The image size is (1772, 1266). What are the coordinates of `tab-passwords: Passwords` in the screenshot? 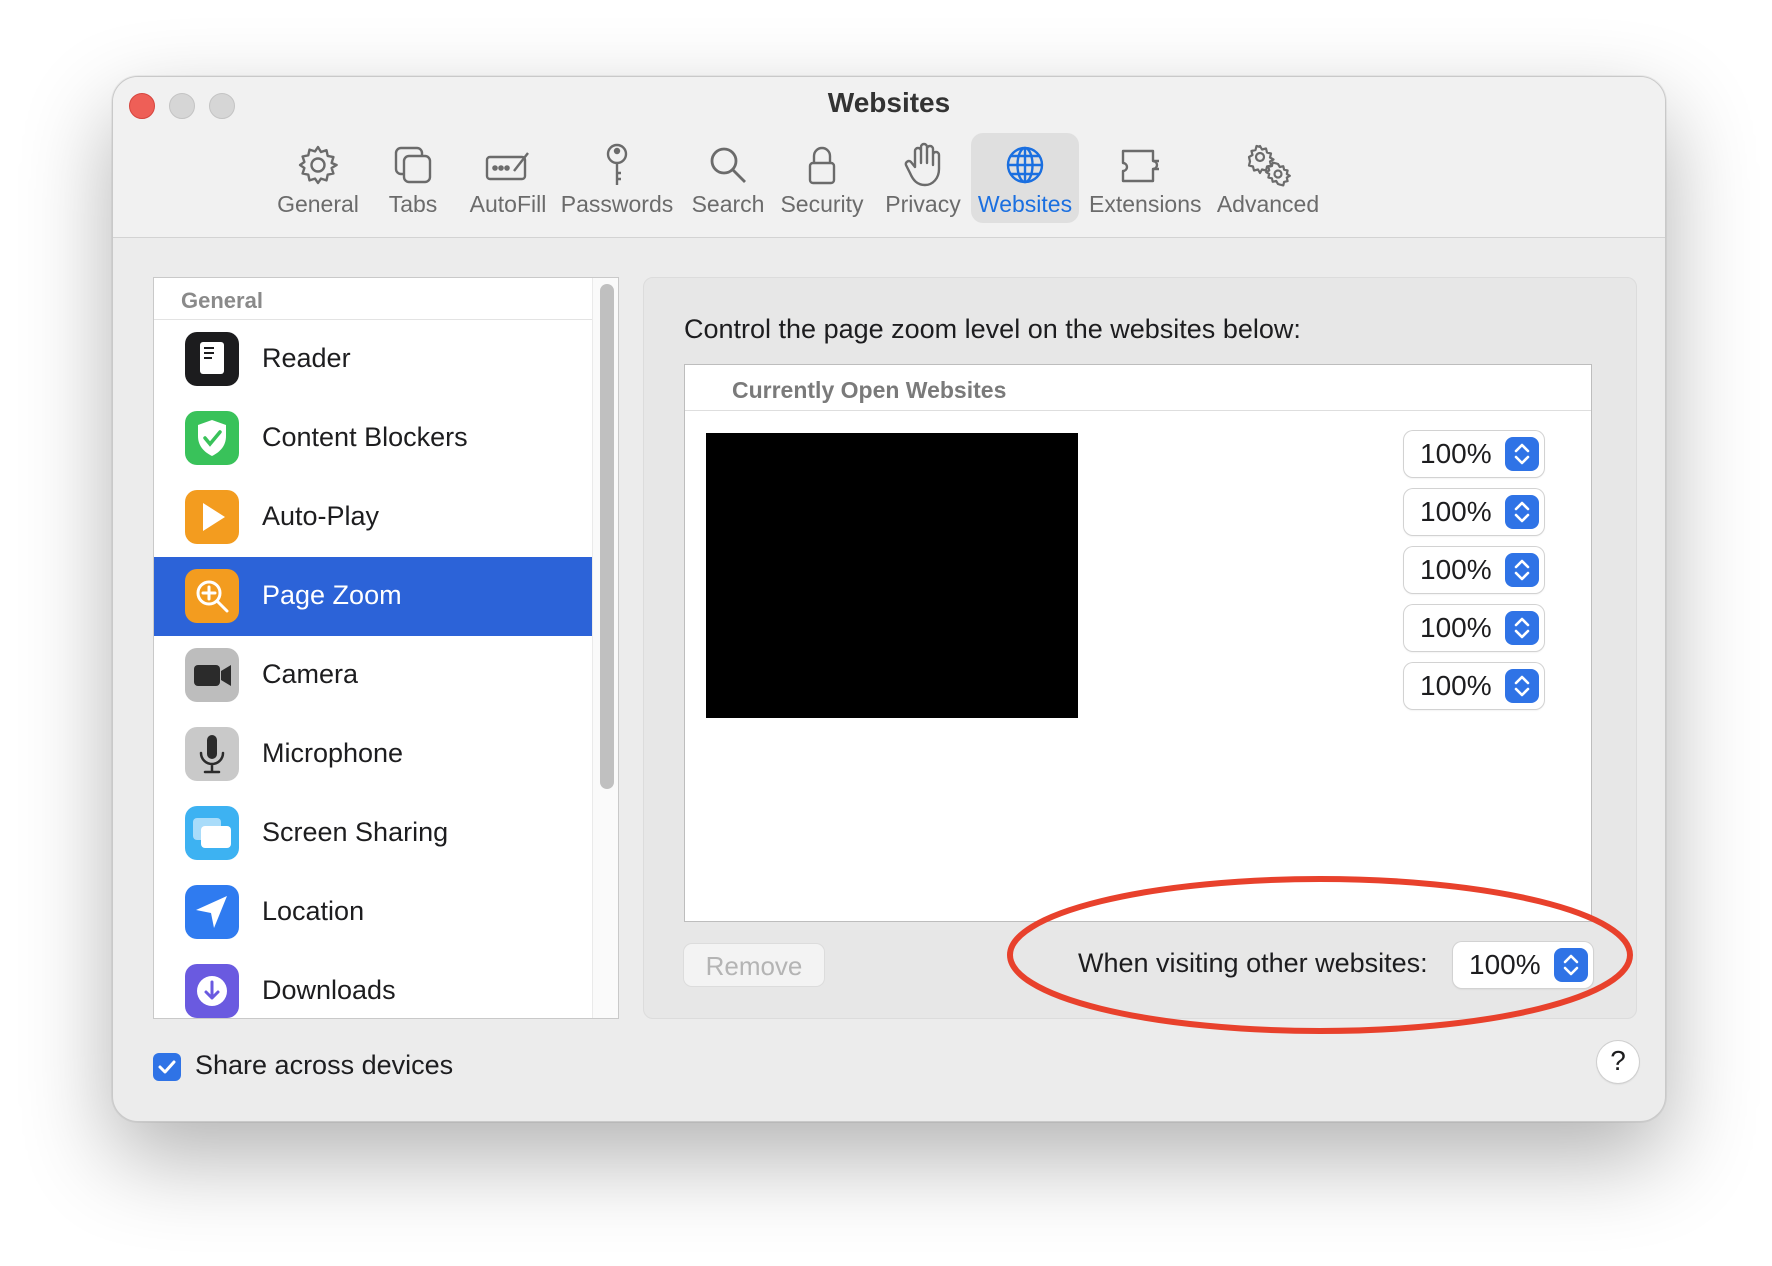 It's located at (617, 178).